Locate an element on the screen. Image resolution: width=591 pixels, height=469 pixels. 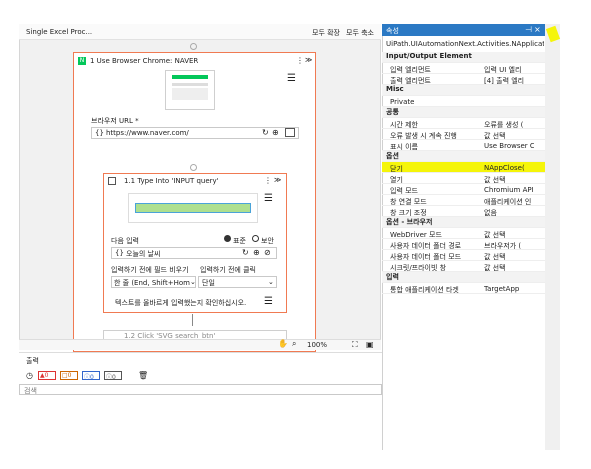
input-add-icon: ⊕ is located at coordinates (256, 252).